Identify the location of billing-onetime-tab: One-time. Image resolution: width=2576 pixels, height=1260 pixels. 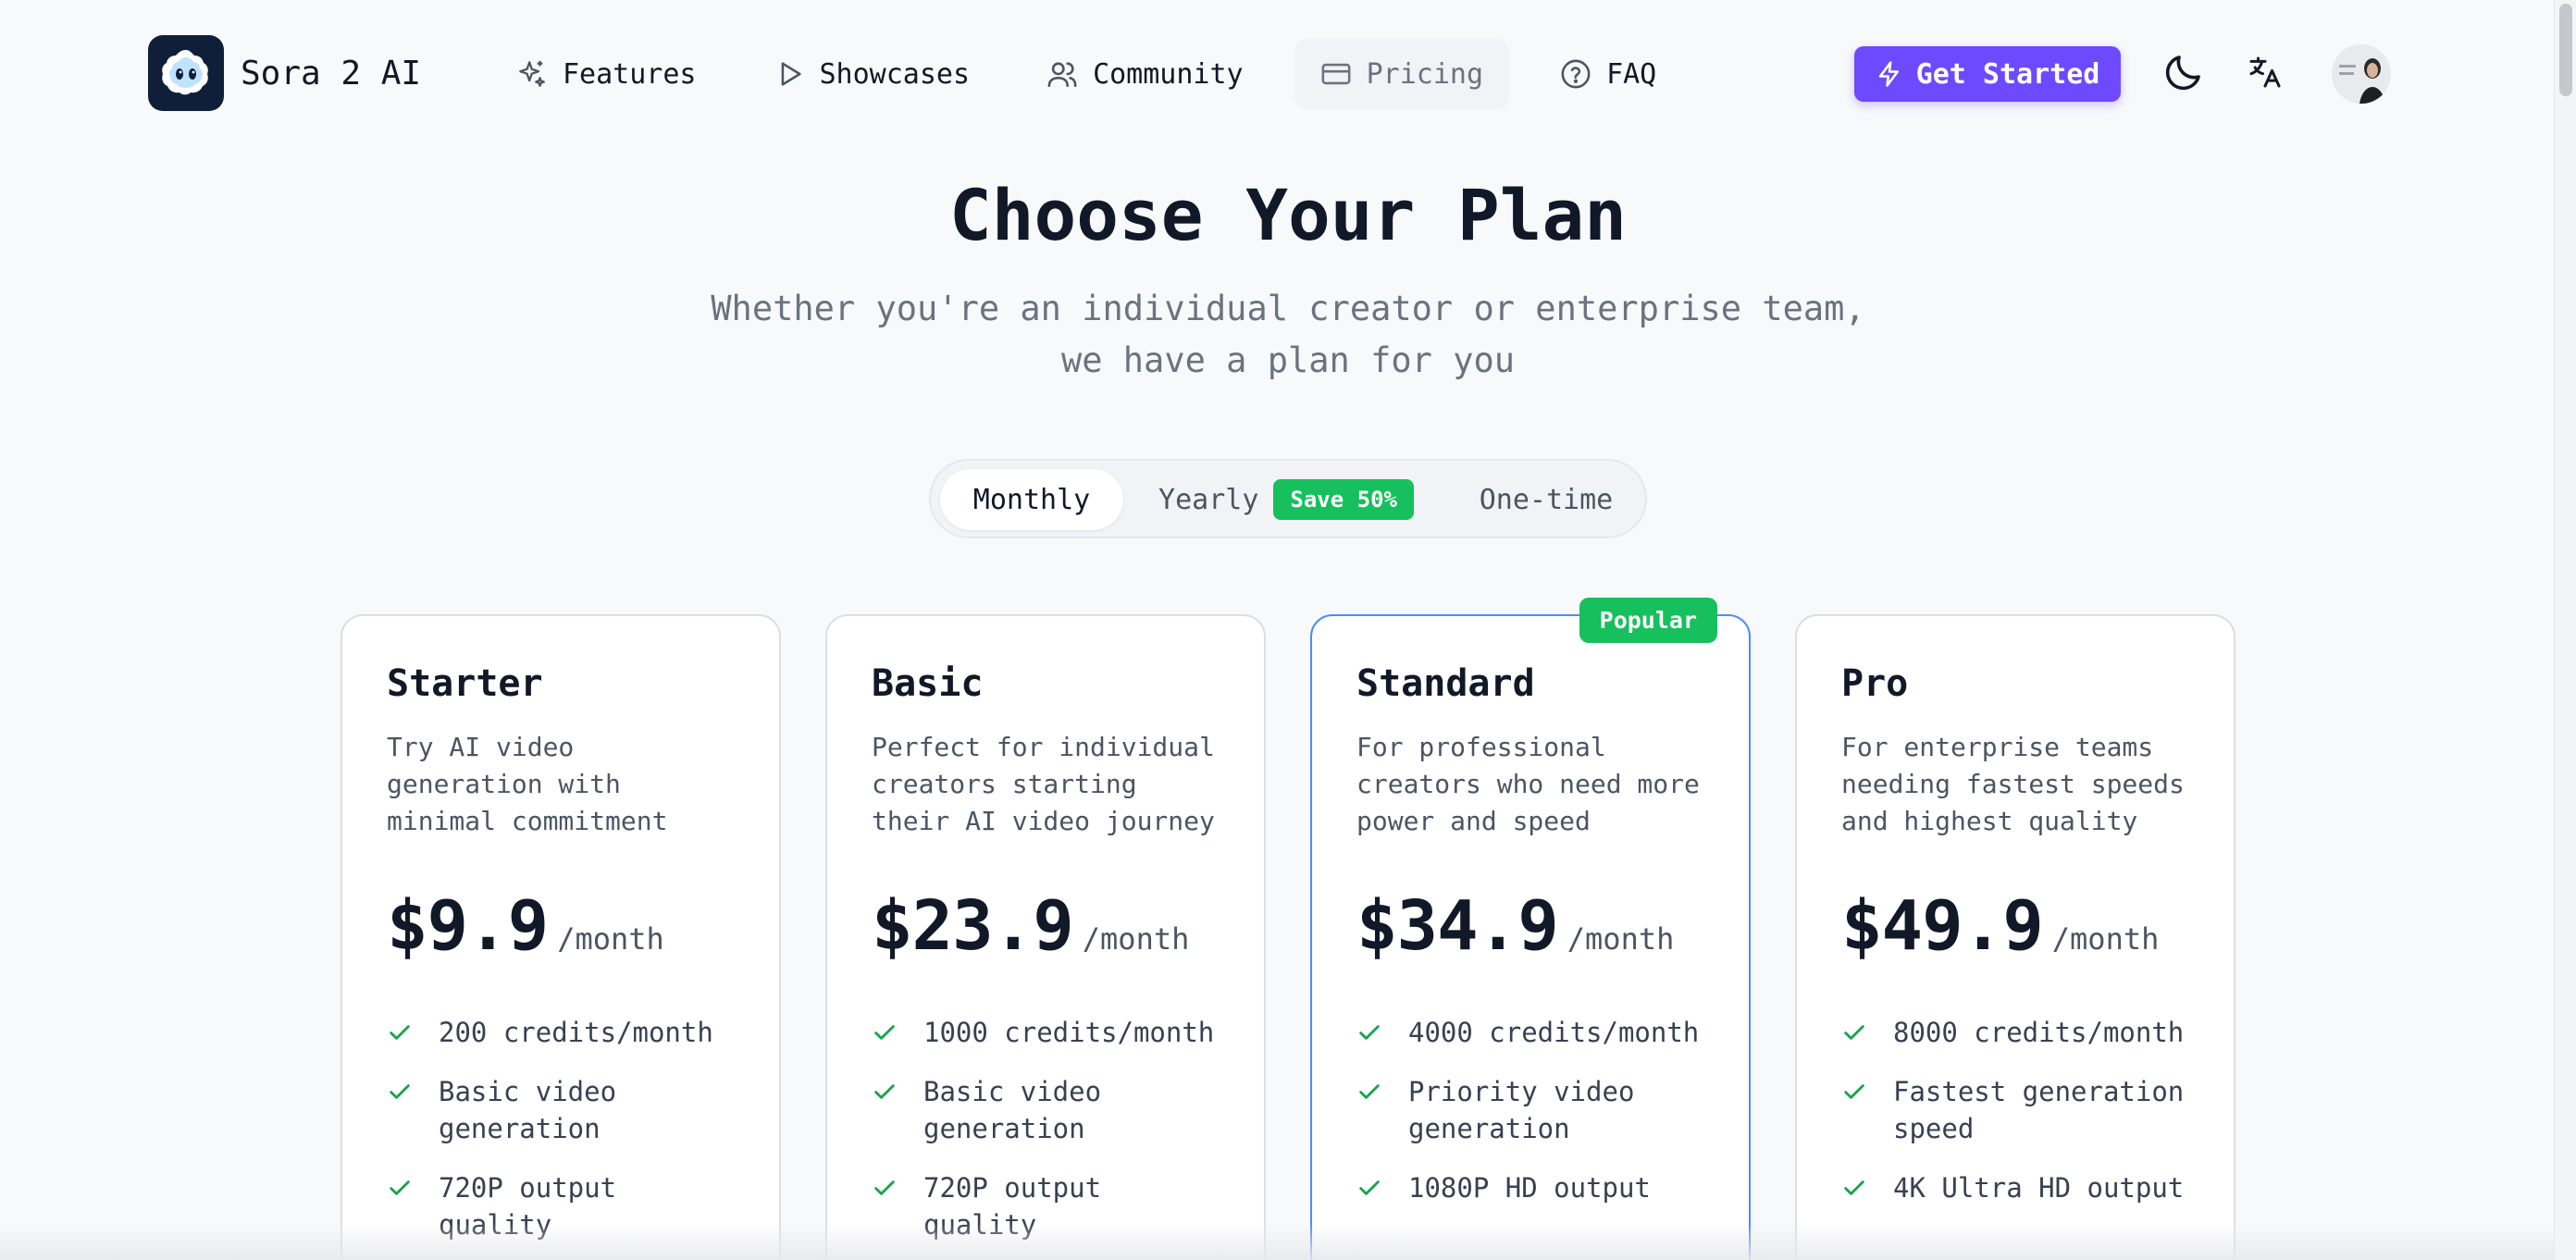
(1546, 499).